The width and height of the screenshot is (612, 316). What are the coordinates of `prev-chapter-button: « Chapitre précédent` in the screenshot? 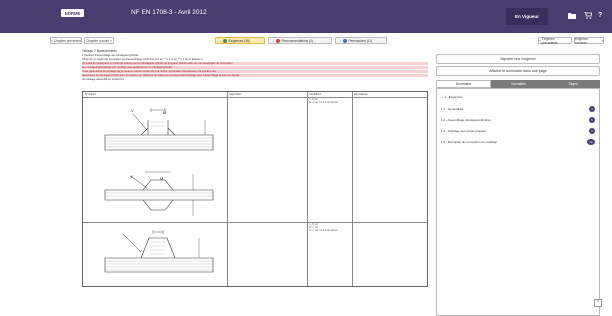 It's located at (66, 40).